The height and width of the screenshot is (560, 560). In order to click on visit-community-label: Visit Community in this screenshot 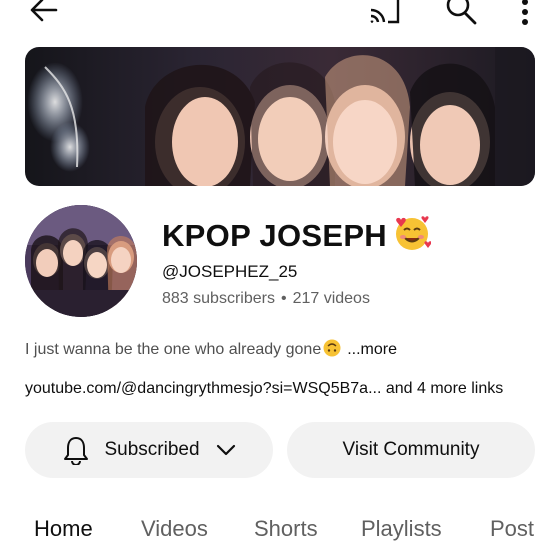, I will do `click(411, 449)`.